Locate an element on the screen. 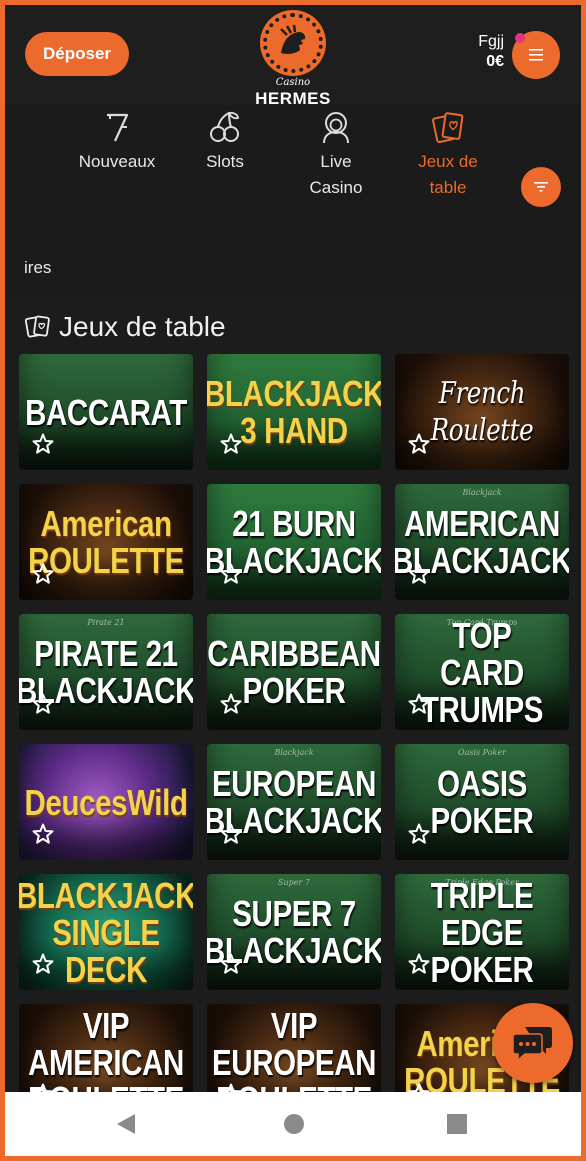  hamburger-icon is located at coordinates (536, 55).